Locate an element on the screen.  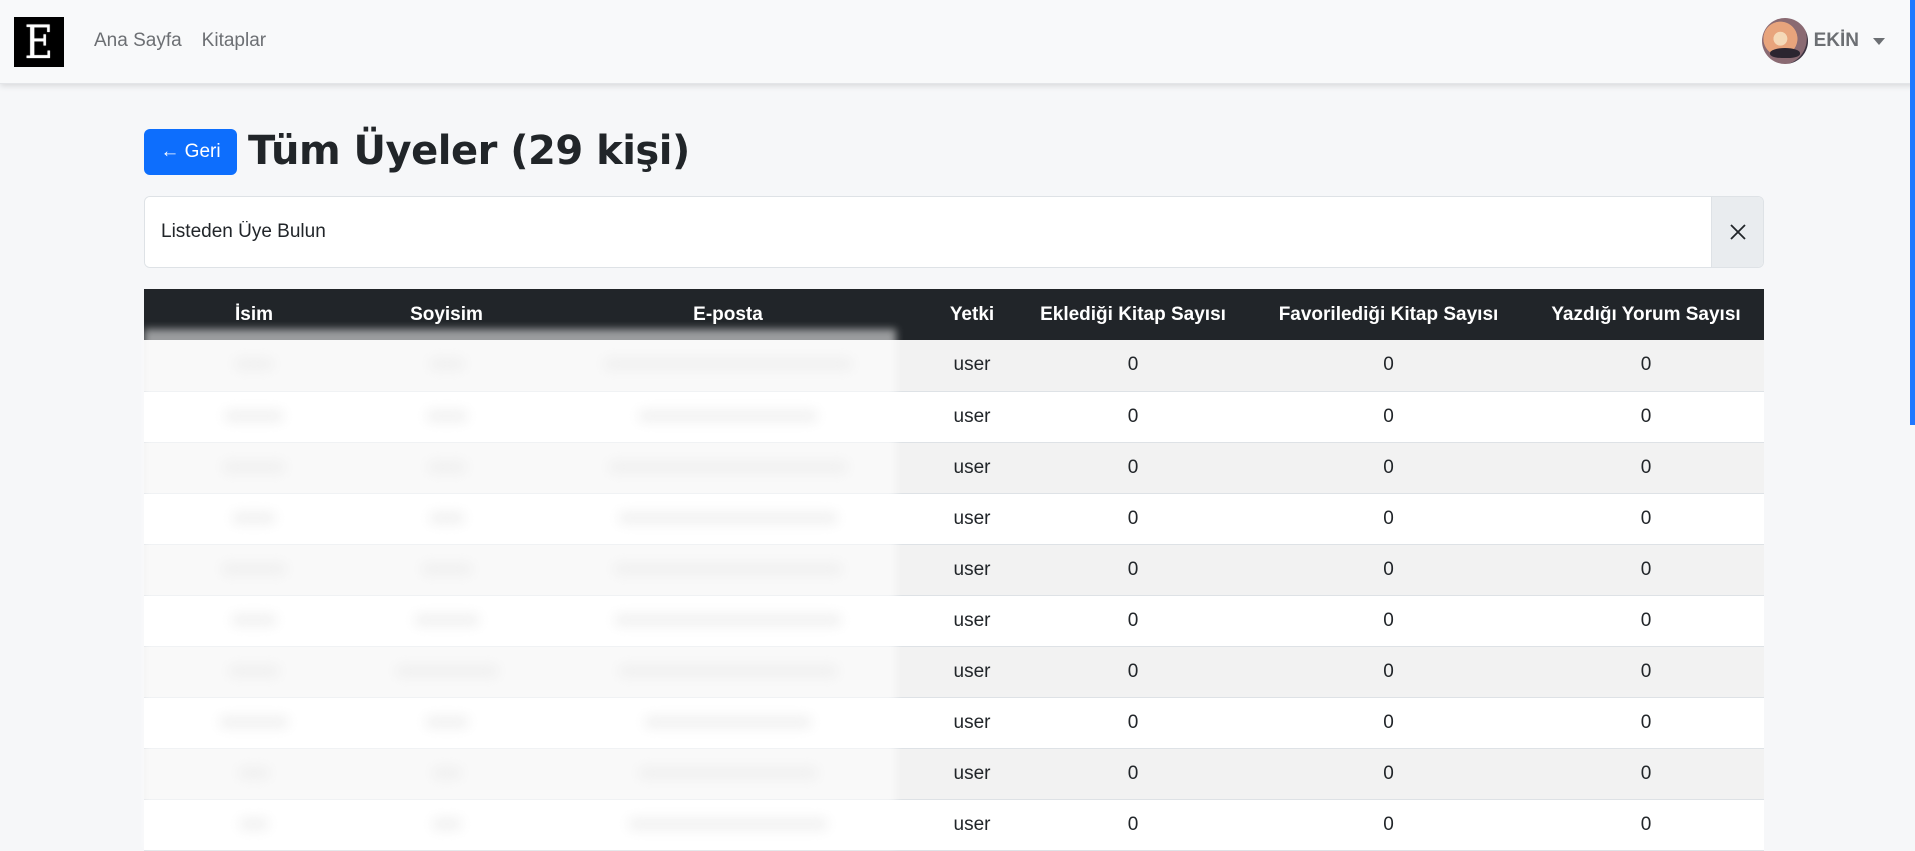
brand-logo-letter: E is located at coordinates (39, 42).